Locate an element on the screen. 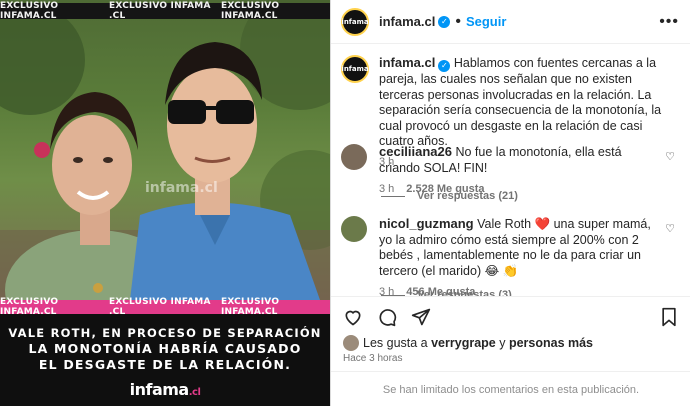 The width and height of the screenshot is (690, 406). infama-logo: infama.cl is located at coordinates (165, 389).